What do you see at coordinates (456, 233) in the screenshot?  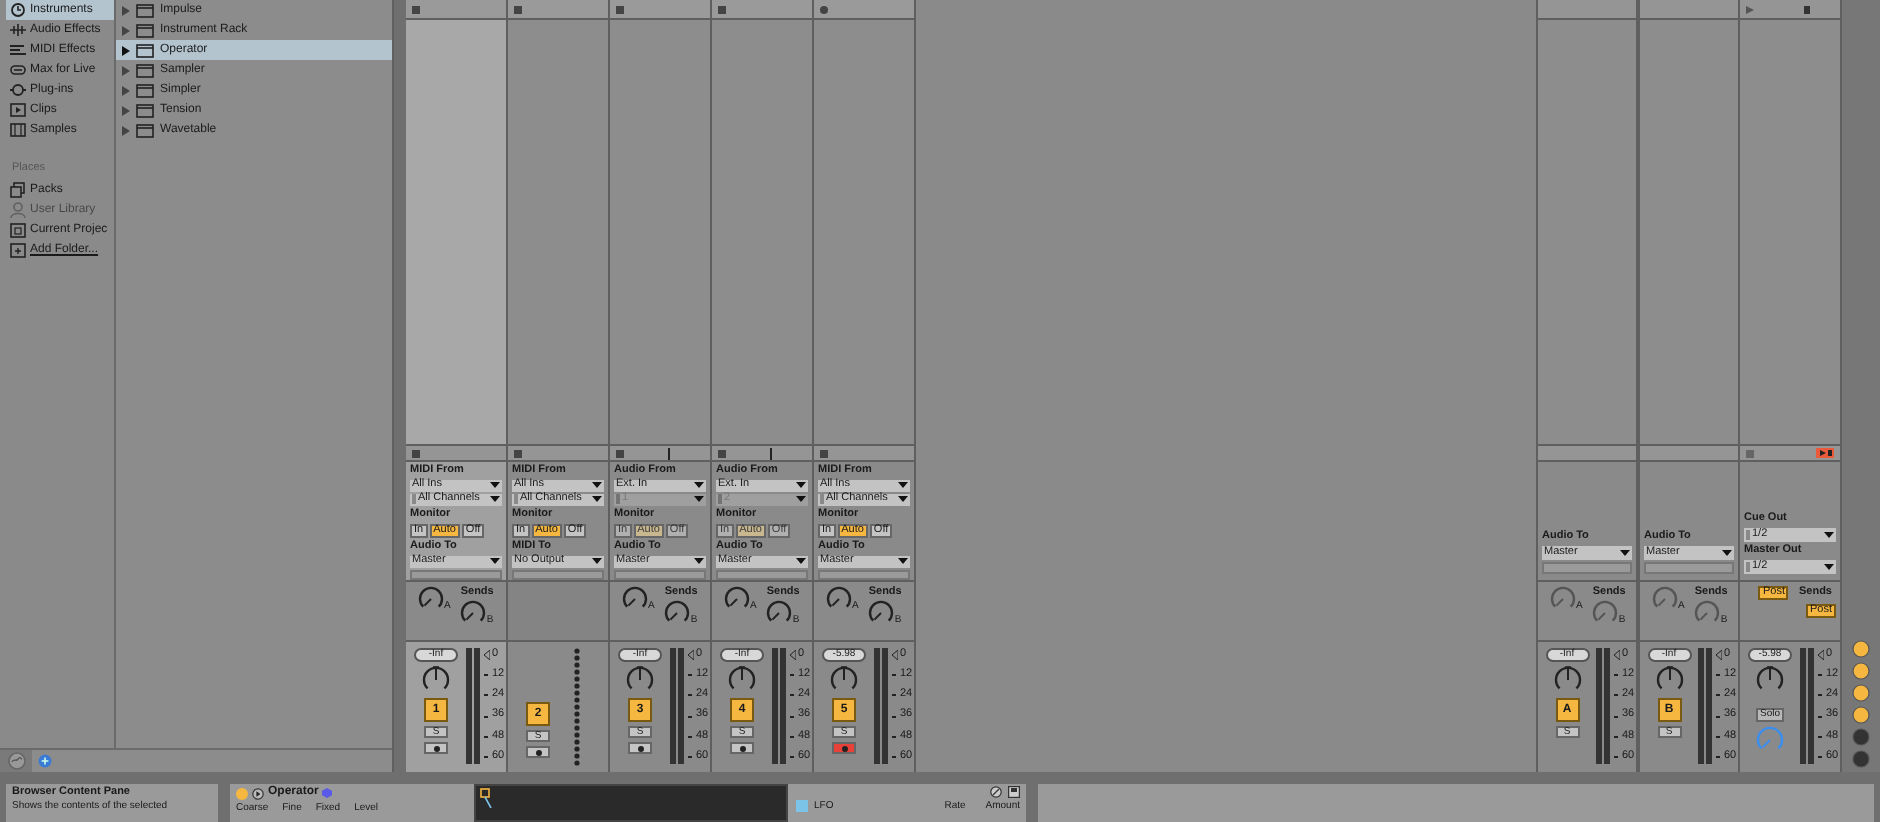 I see `clip-area` at bounding box center [456, 233].